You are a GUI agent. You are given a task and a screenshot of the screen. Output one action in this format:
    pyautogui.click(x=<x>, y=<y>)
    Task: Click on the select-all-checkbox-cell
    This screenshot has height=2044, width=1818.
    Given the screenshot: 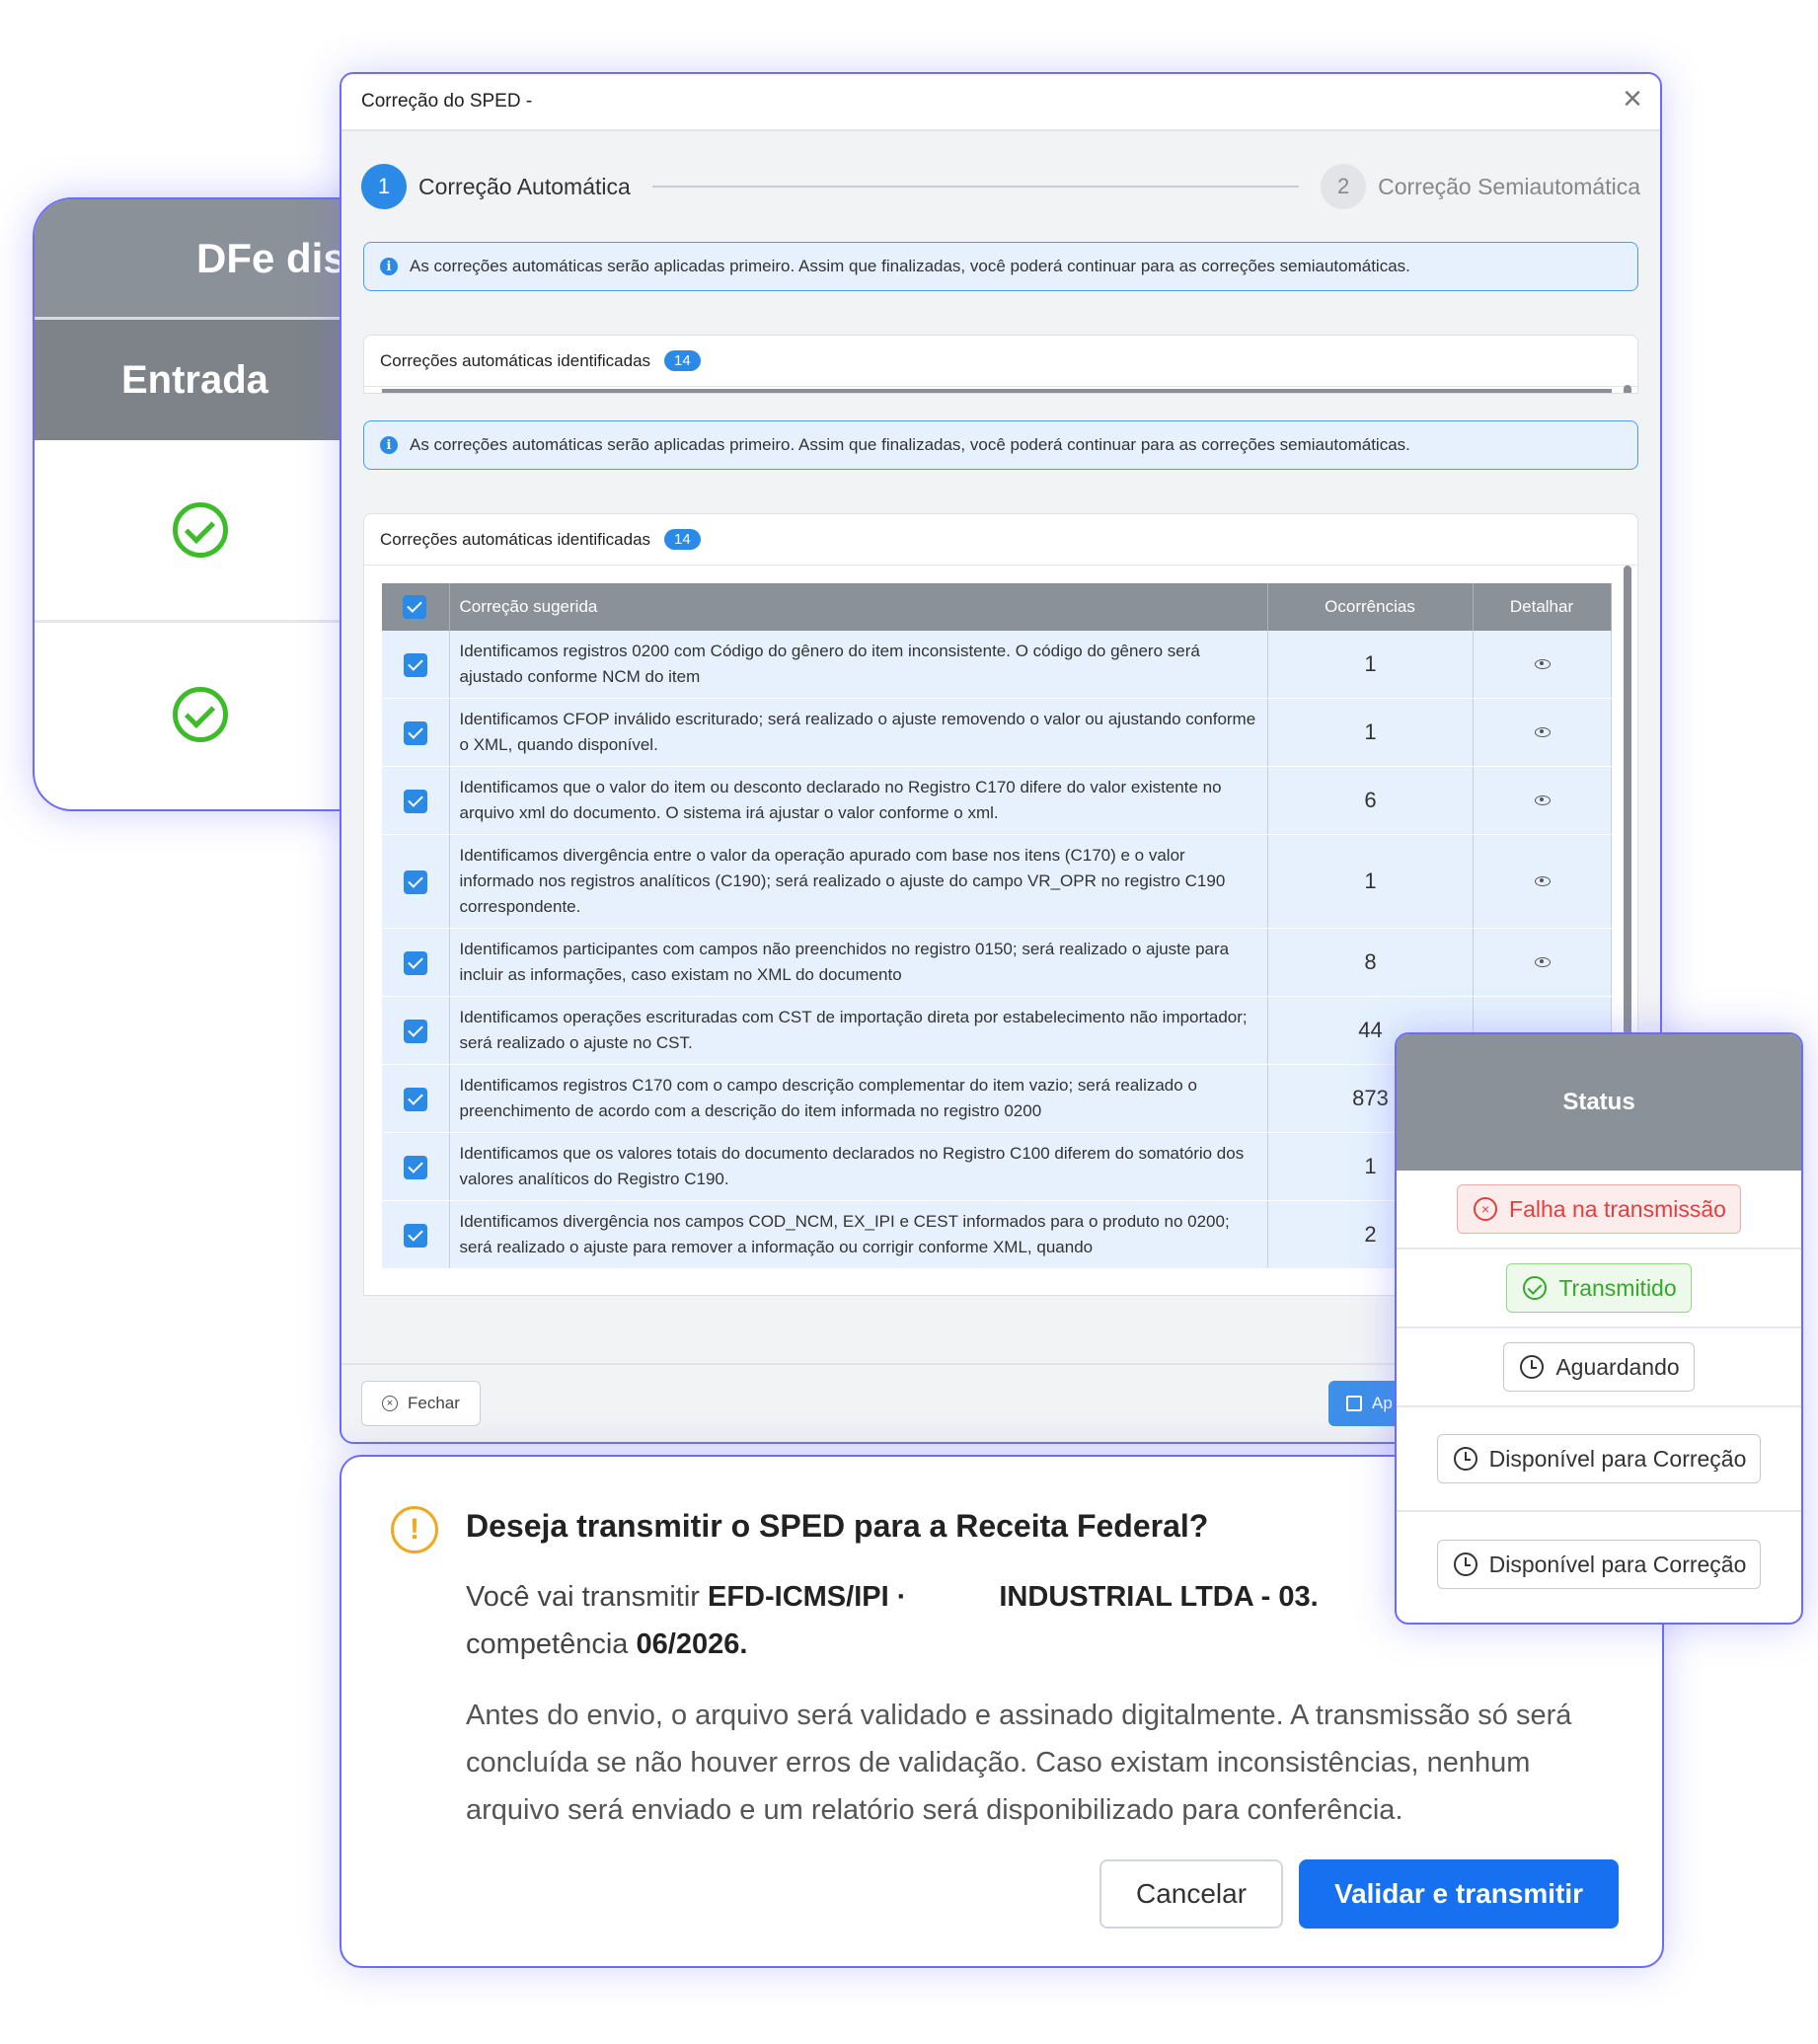 What is the action you would take?
    pyautogui.click(x=416, y=607)
    